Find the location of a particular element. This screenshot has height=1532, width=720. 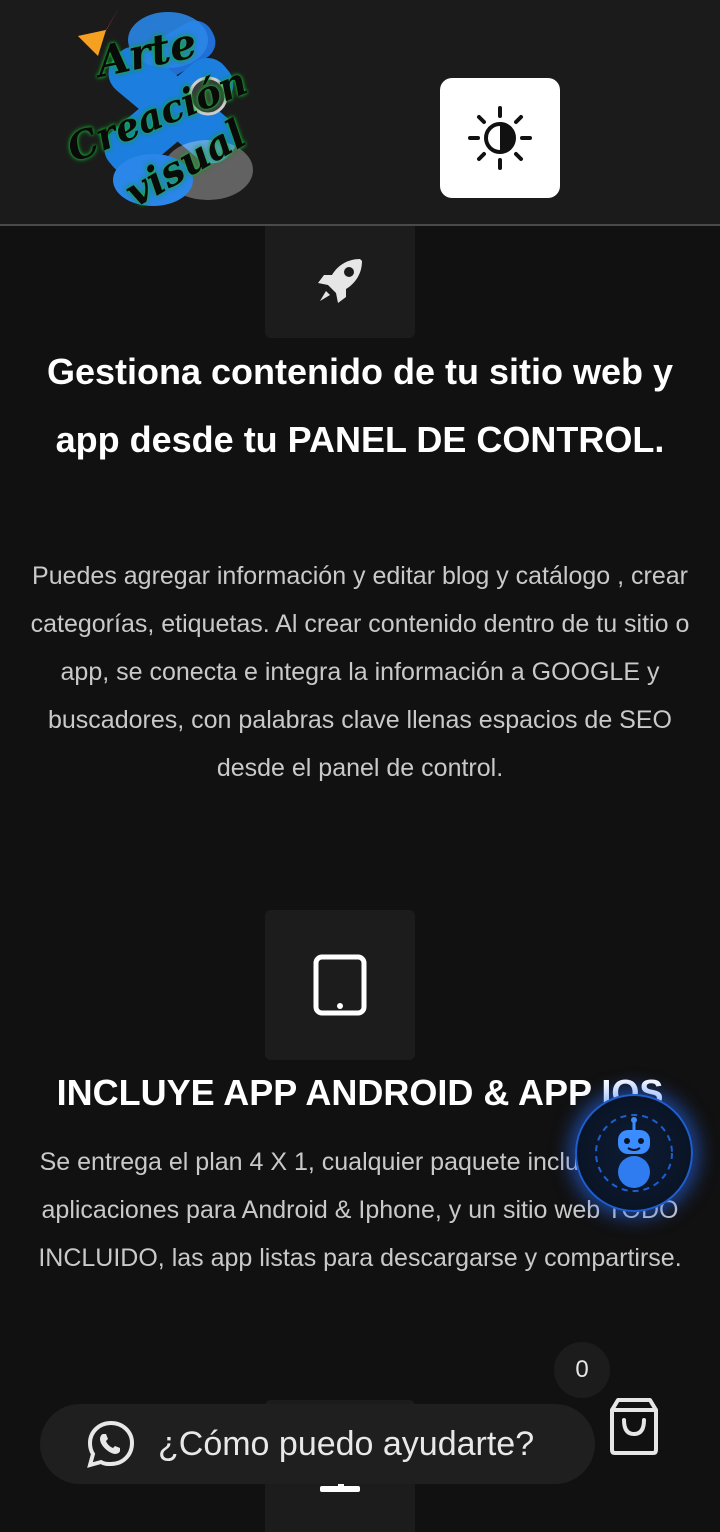

contrast-sun-icon is located at coordinates (500, 138).